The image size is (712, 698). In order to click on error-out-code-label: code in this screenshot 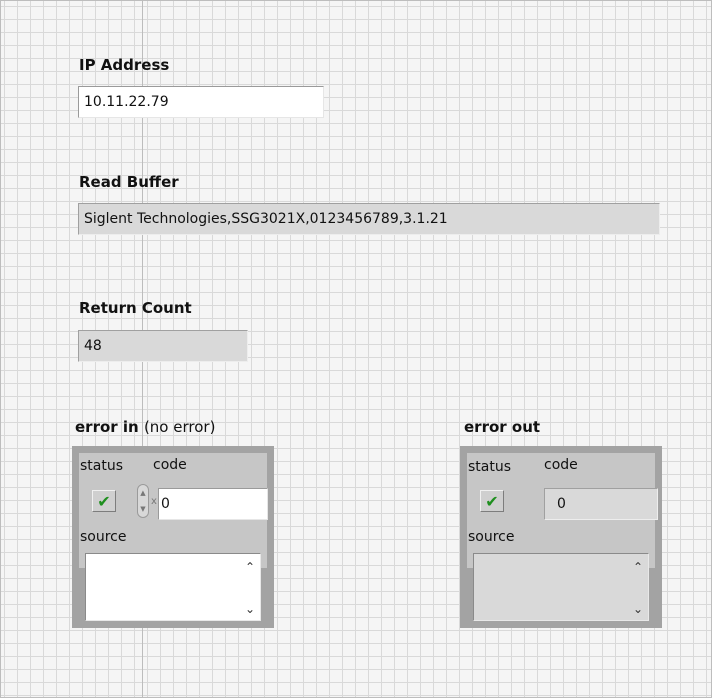, I will do `click(561, 465)`.